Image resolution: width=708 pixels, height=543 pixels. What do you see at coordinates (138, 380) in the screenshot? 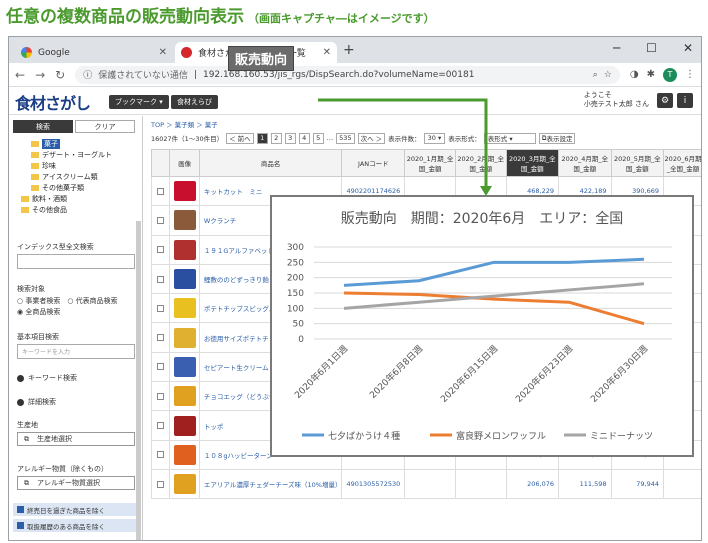
I see `sidebar-scrollbar` at bounding box center [138, 380].